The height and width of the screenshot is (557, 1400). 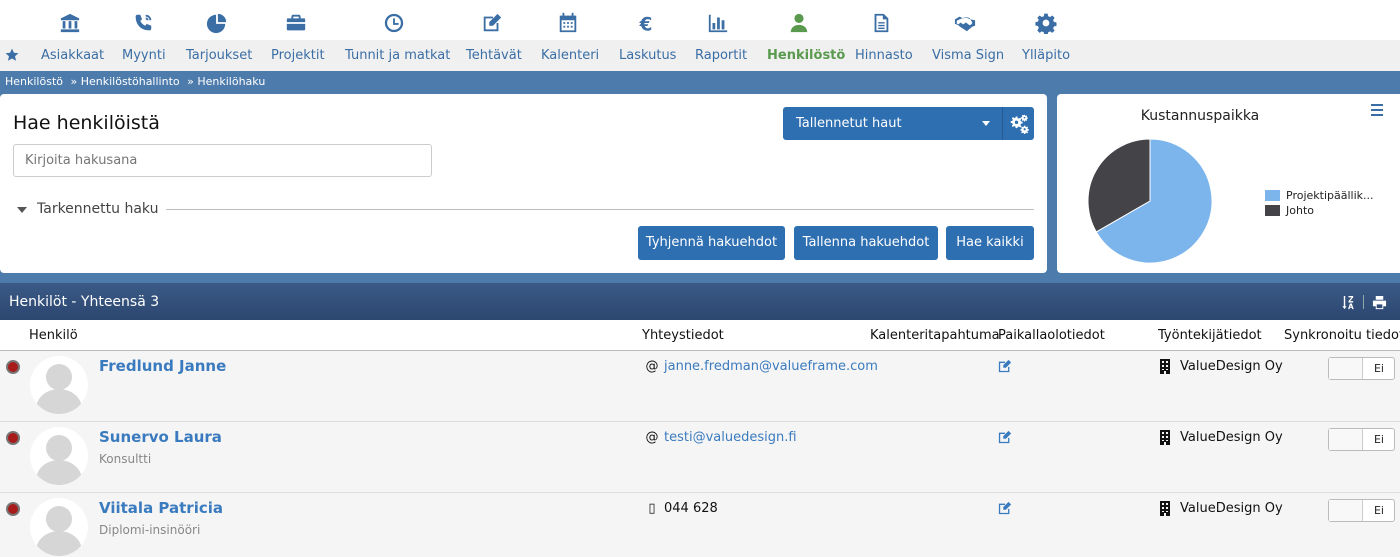 I want to click on clock-icon, so click(x=394, y=23).